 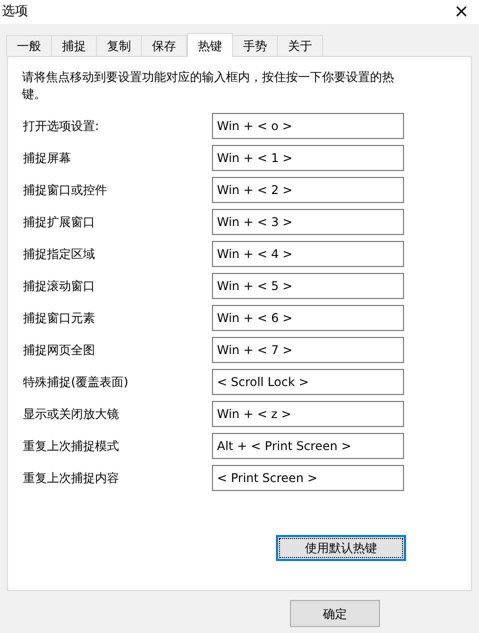 I want to click on hotkey-label: 打开选项设置:, so click(x=61, y=126).